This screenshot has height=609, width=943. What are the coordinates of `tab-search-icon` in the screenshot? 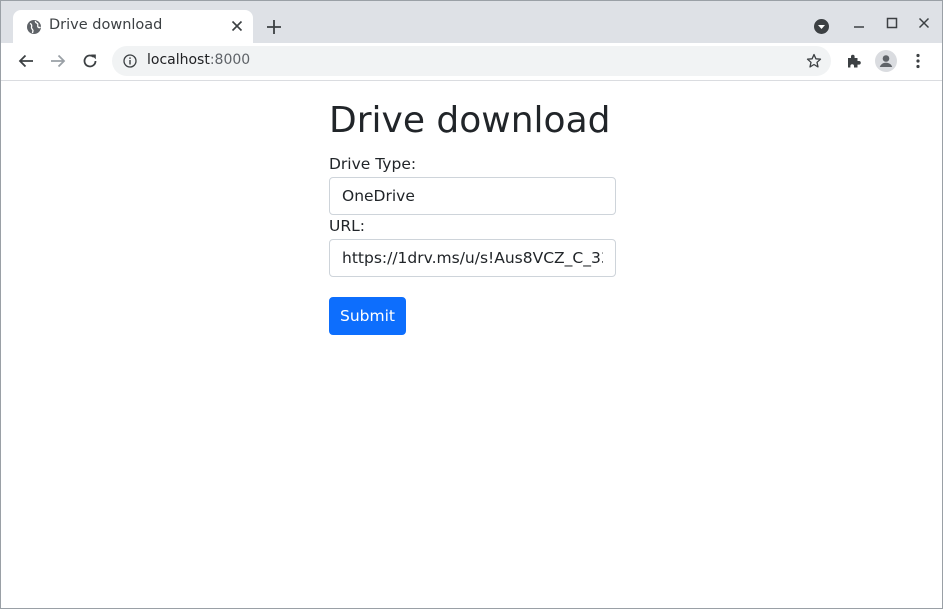 It's located at (821, 26).